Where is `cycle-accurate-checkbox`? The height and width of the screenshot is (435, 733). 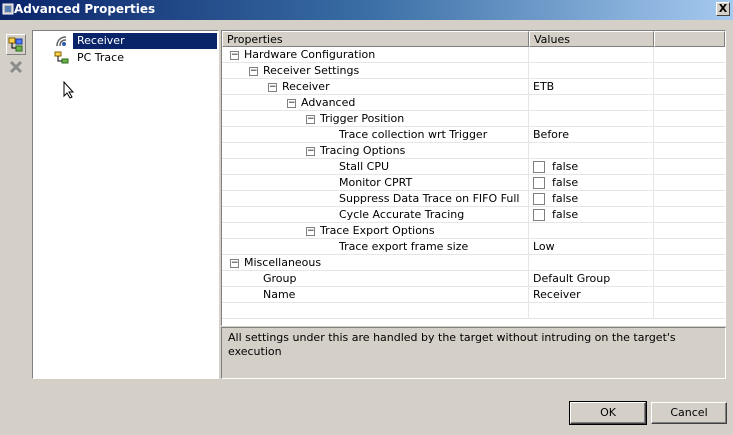
cycle-accurate-checkbox is located at coordinates (539, 215).